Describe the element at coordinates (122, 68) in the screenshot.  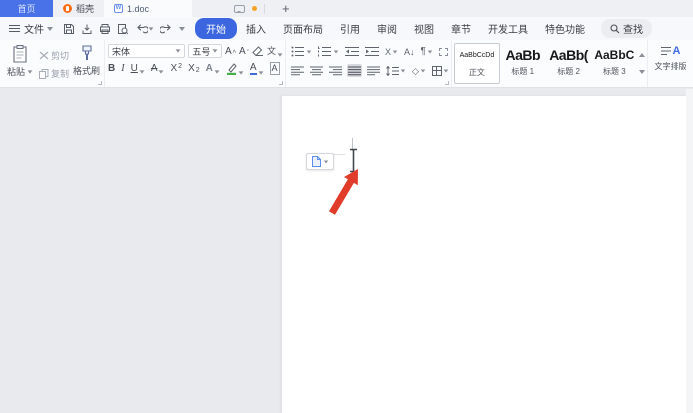
I see `italic-button: I` at that location.